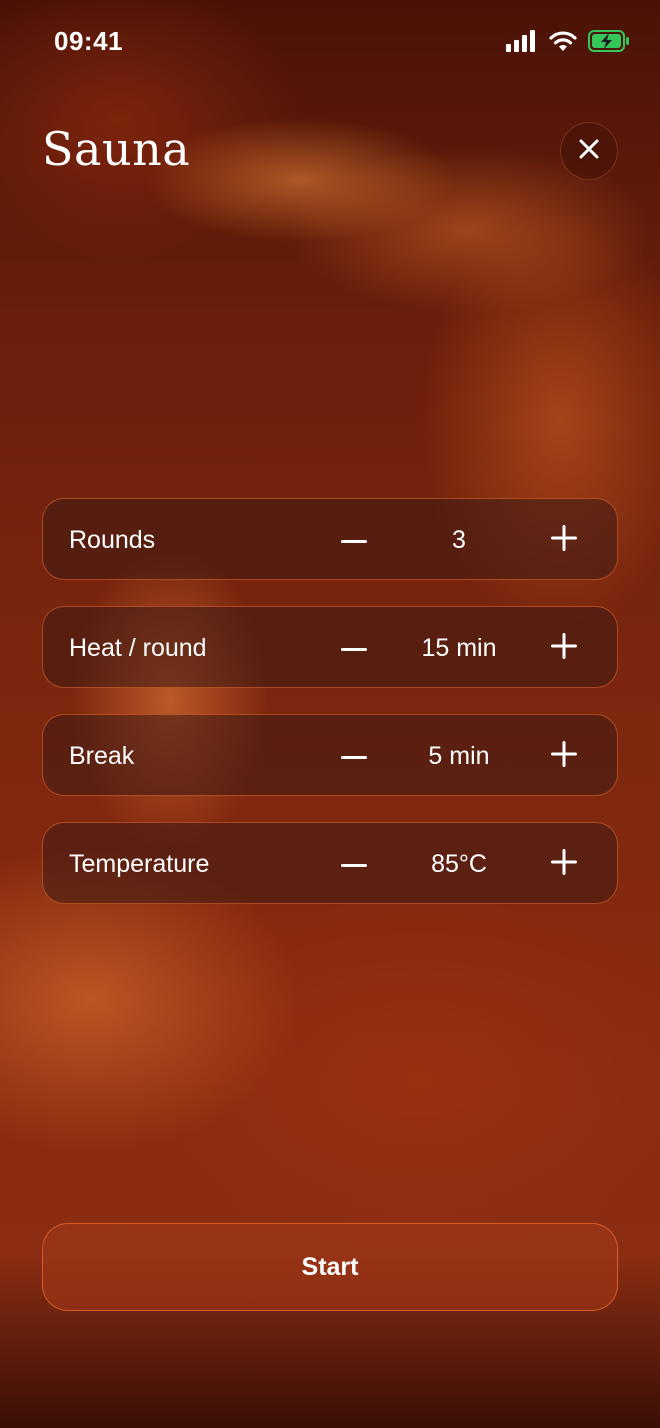  I want to click on close-button, so click(589, 151).